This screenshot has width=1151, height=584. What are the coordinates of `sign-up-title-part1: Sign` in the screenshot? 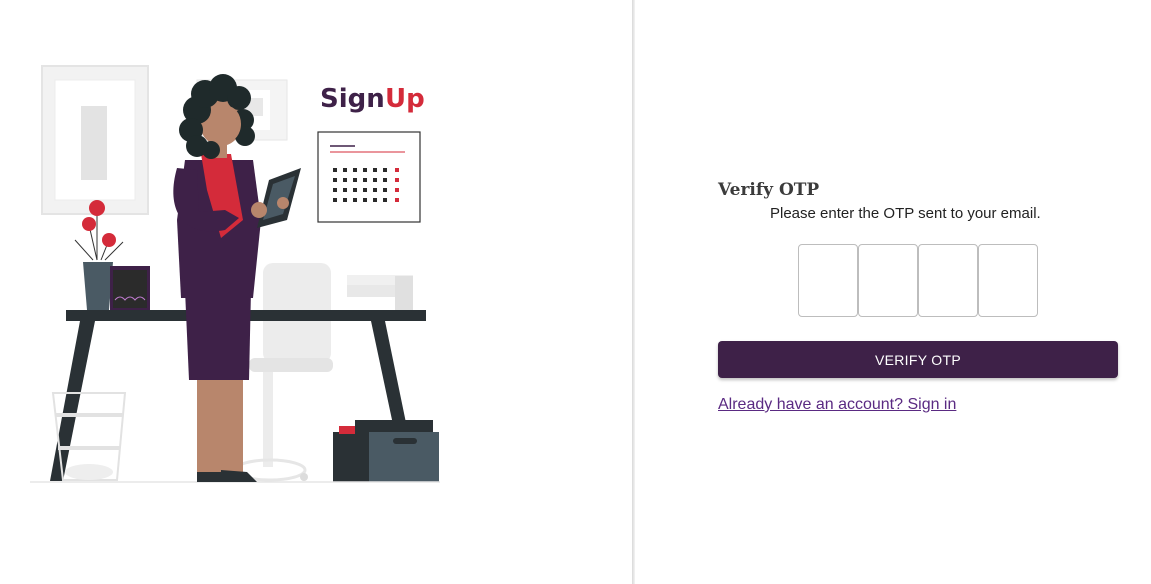 It's located at (352, 99).